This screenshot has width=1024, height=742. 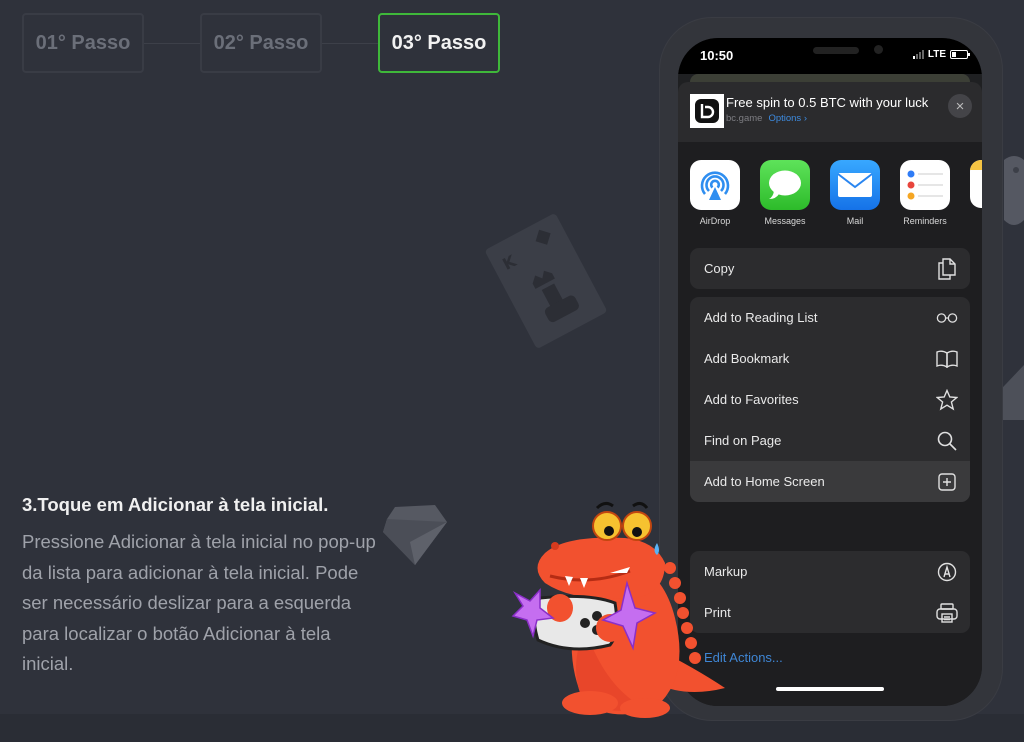 I want to click on close-icon: ×, so click(x=960, y=106).